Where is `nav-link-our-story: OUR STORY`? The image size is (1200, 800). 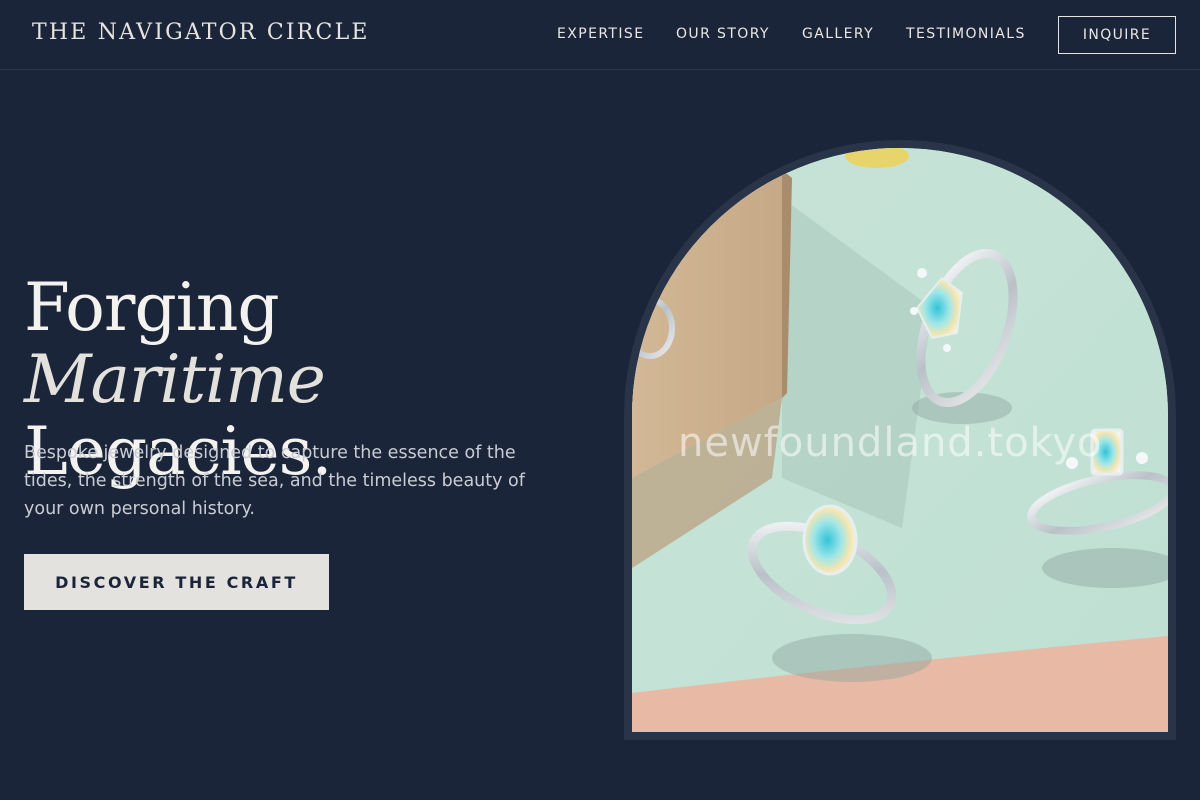 nav-link-our-story: OUR STORY is located at coordinates (723, 34).